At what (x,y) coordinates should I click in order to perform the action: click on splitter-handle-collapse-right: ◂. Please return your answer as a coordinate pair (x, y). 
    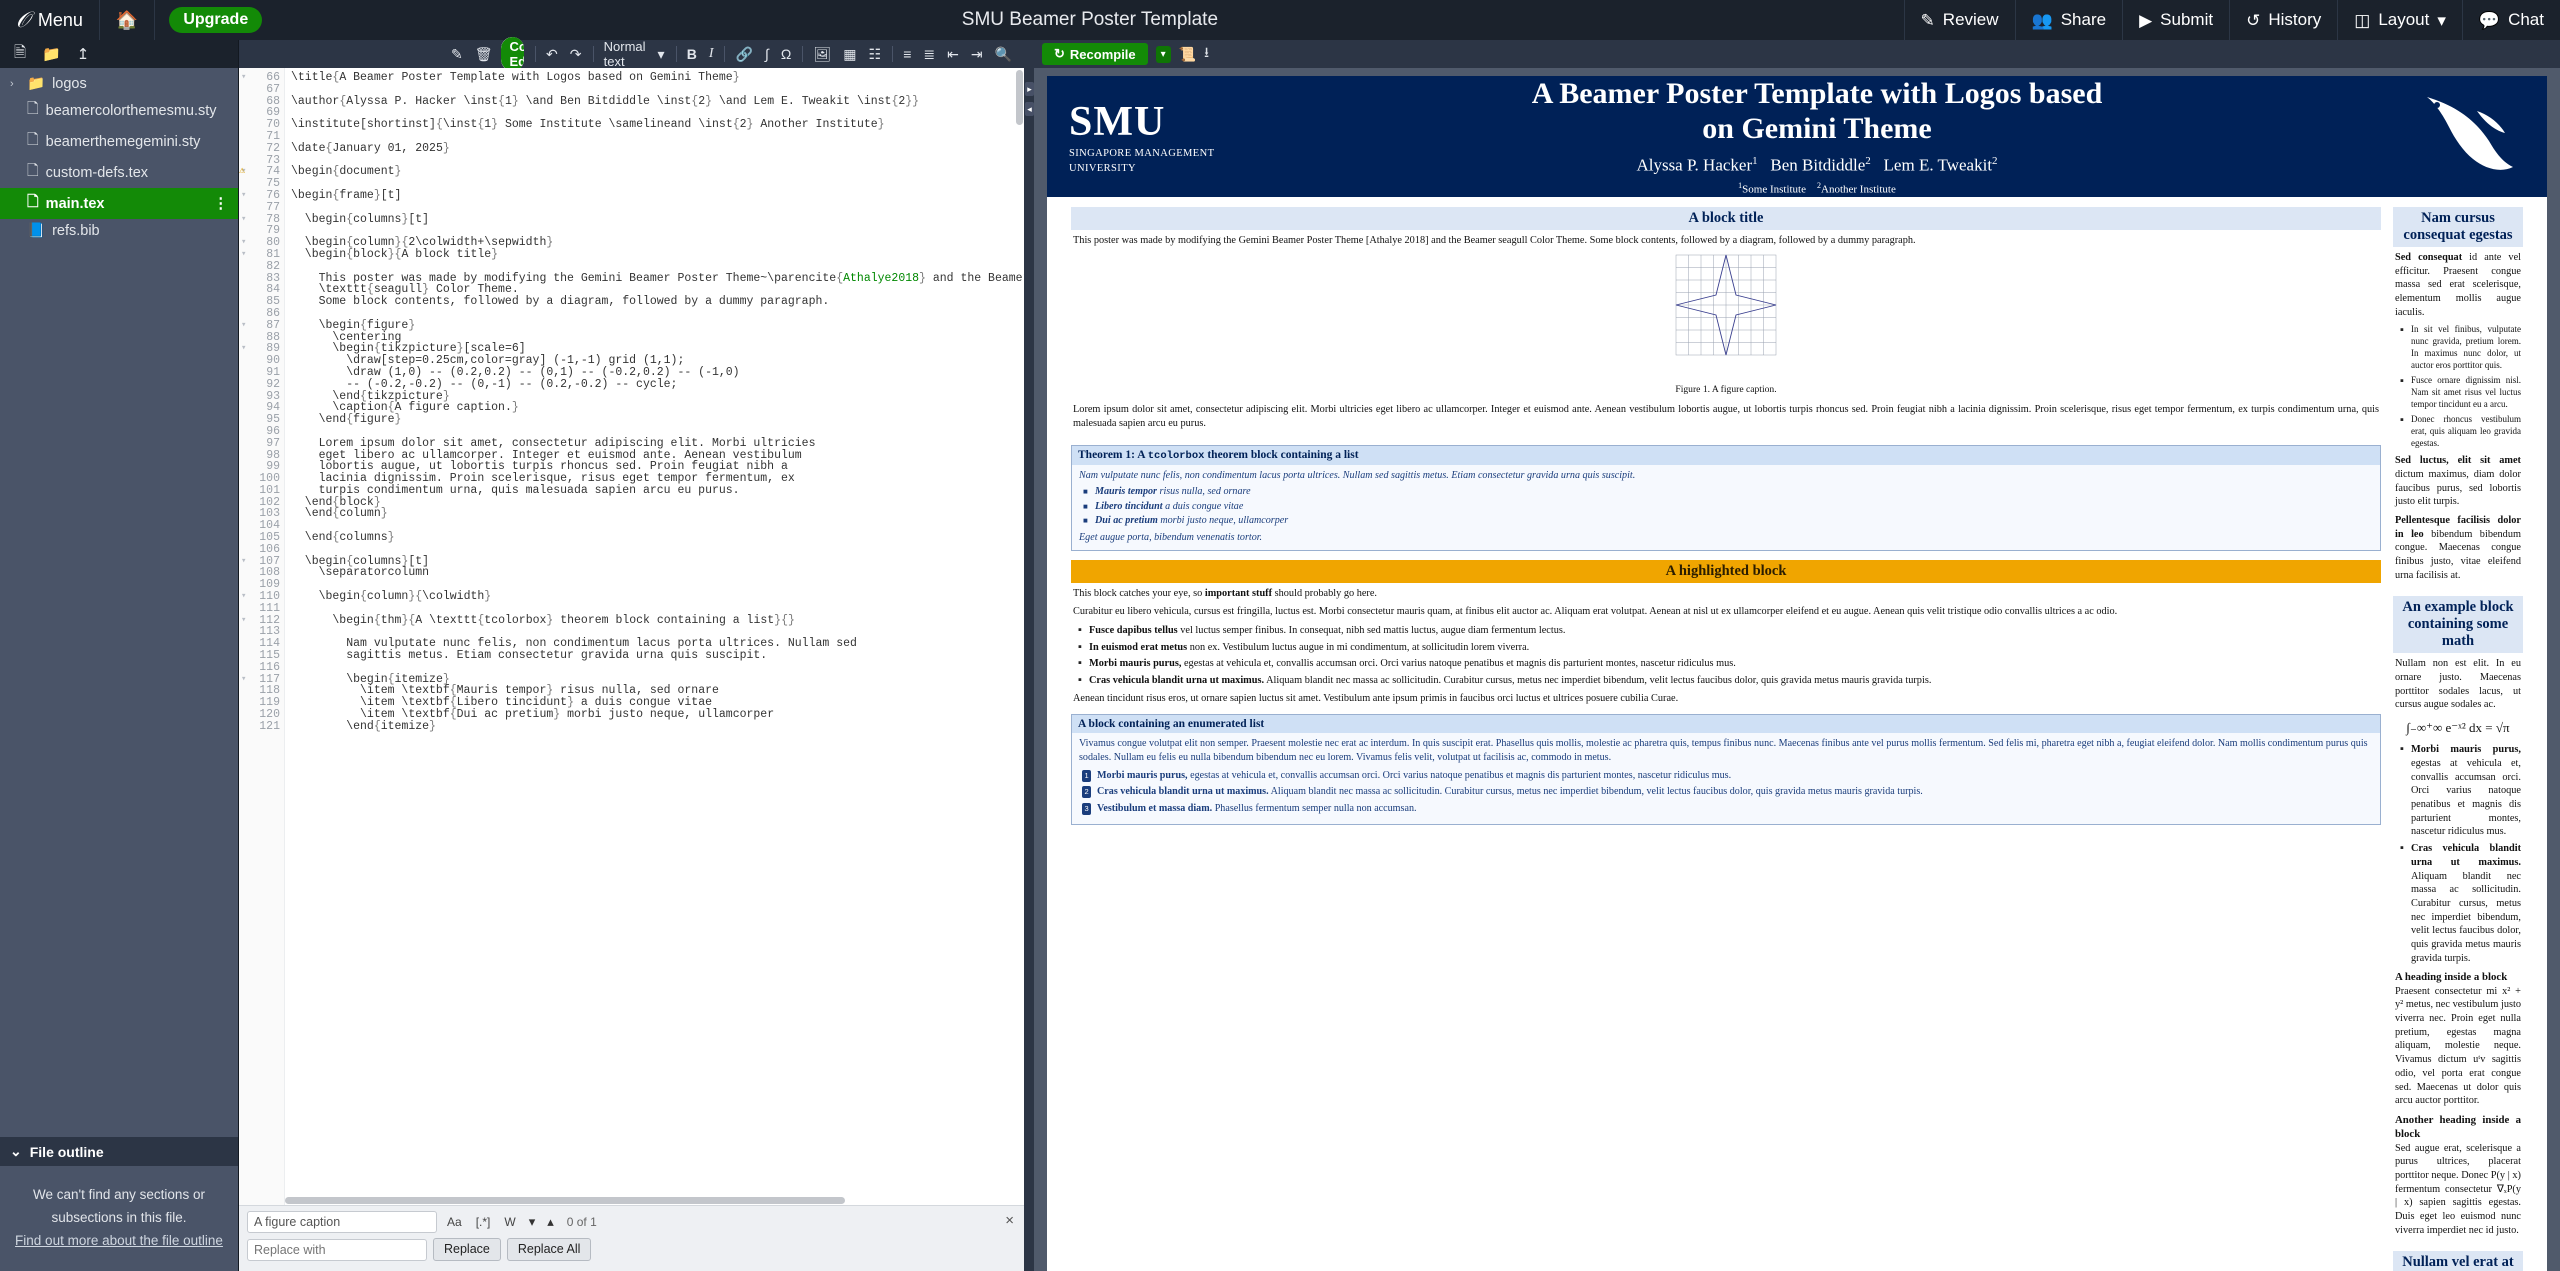
    Looking at the image, I should click on (1029, 109).